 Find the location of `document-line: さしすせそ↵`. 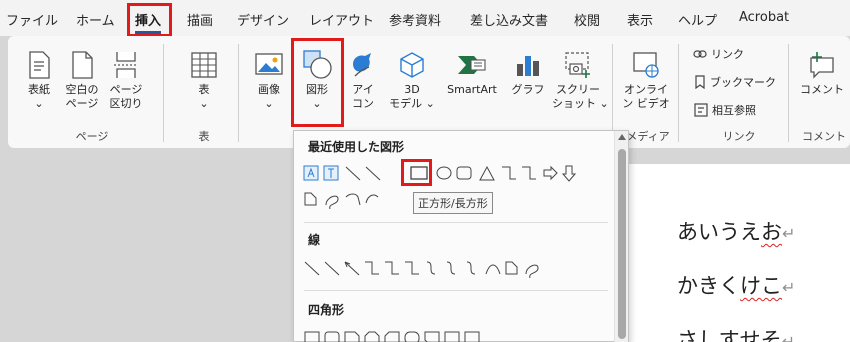

document-line: さしすせそ↵ is located at coordinates (736, 335).